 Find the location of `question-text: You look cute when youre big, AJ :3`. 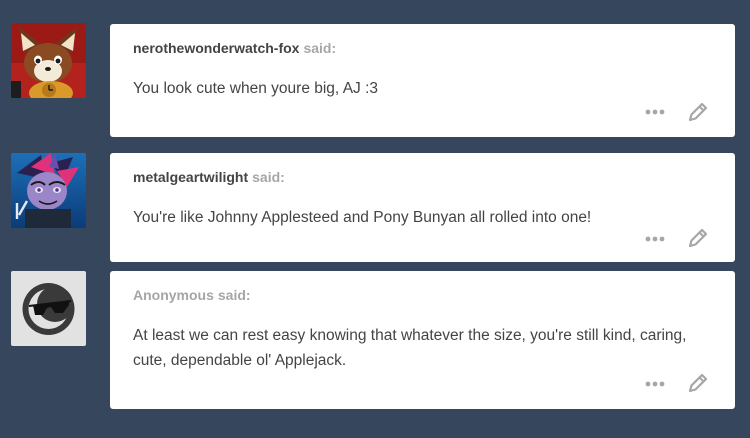

question-text: You look cute when youre big, AJ :3 is located at coordinates (256, 88).